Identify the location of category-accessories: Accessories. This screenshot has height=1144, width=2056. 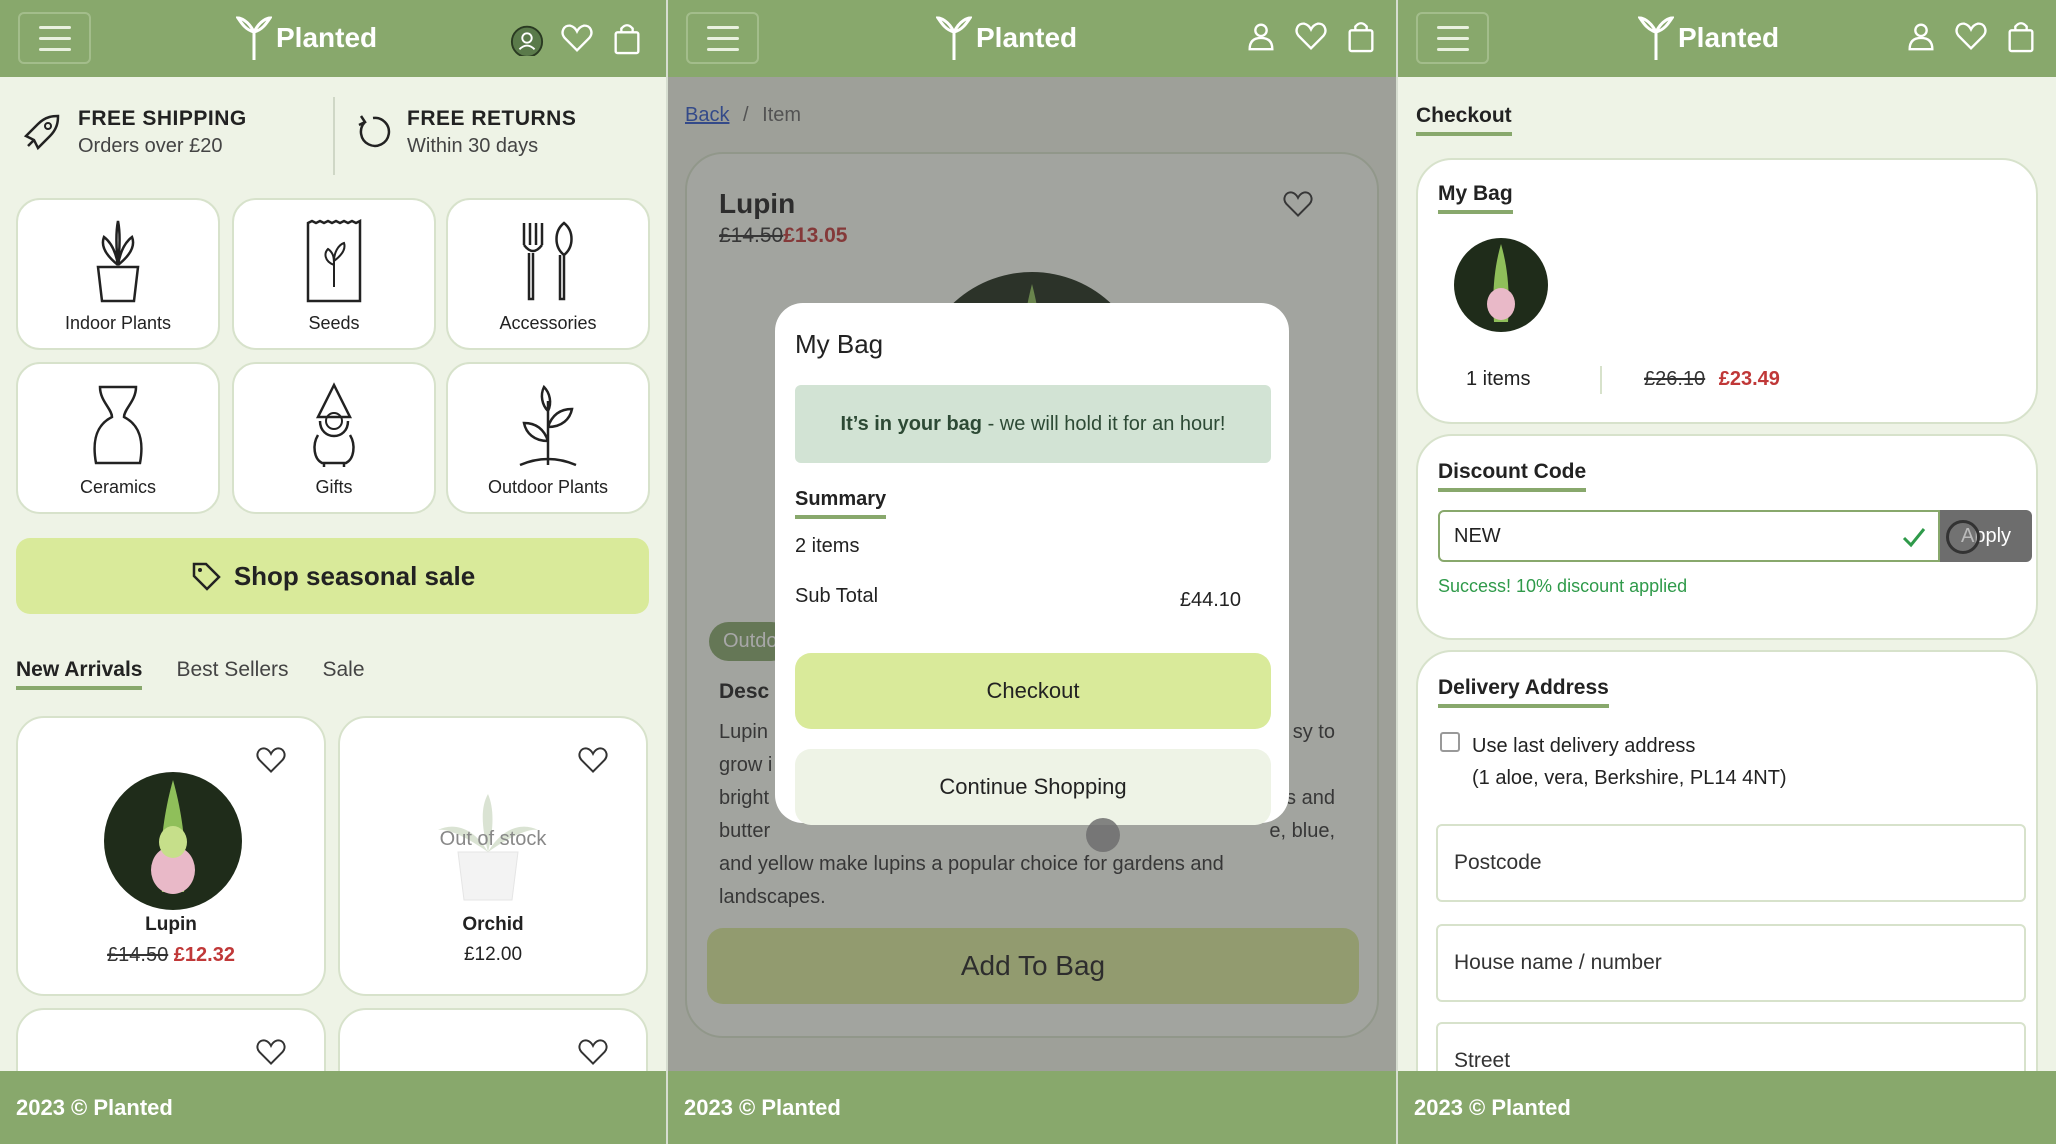
(548, 274).